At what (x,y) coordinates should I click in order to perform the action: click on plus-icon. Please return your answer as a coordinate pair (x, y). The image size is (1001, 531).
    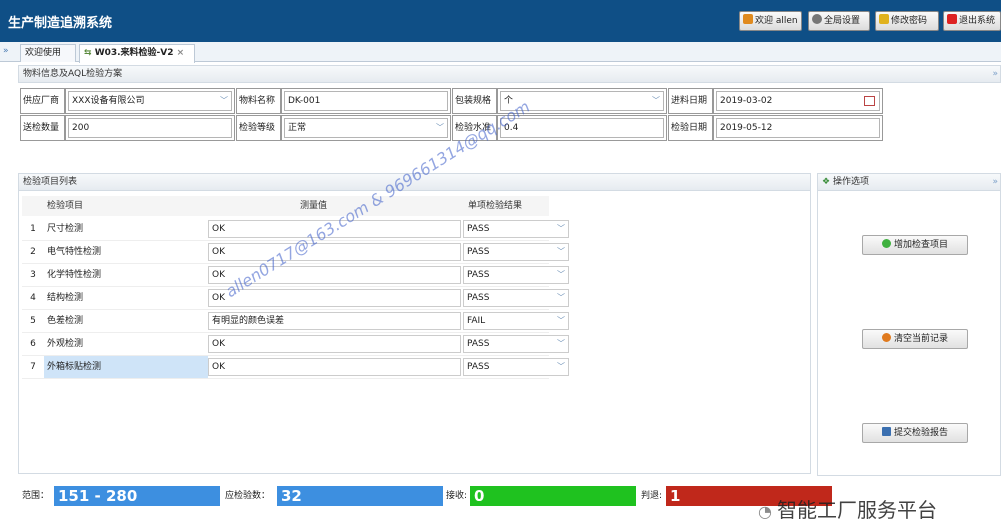
    Looking at the image, I should click on (886, 243).